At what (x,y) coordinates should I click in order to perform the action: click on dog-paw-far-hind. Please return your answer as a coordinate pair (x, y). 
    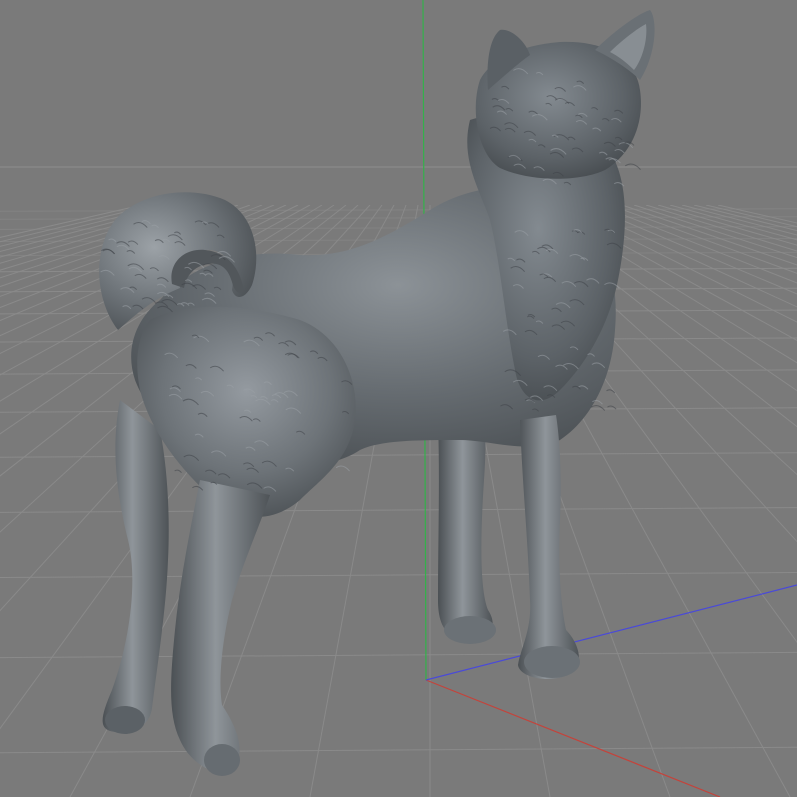
    Looking at the image, I should click on (125, 720).